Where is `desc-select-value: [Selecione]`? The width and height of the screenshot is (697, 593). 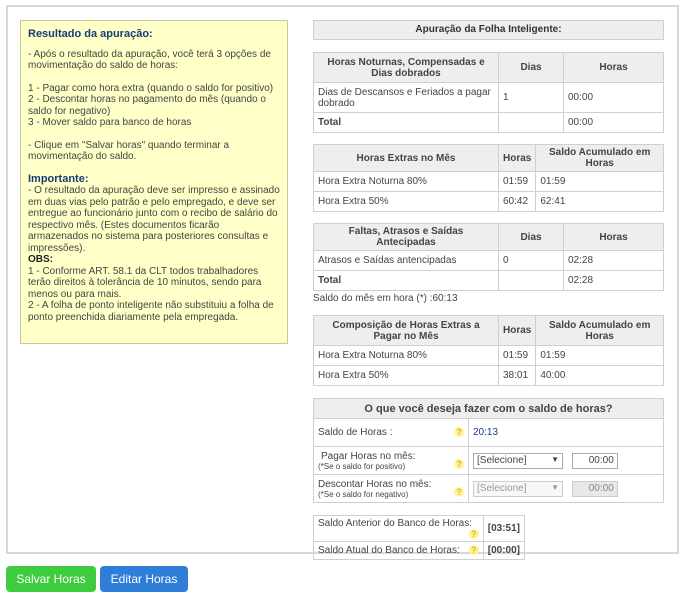 desc-select-value: [Selecione] is located at coordinates (502, 488).